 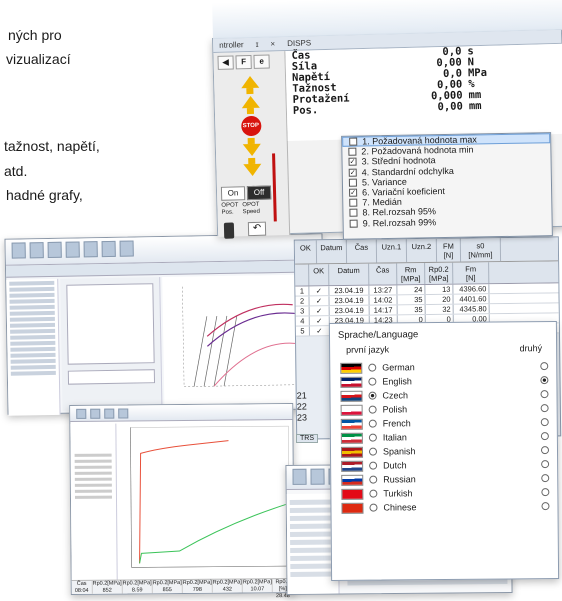 I want to click on column-header: FM [N], so click(x=449, y=250).